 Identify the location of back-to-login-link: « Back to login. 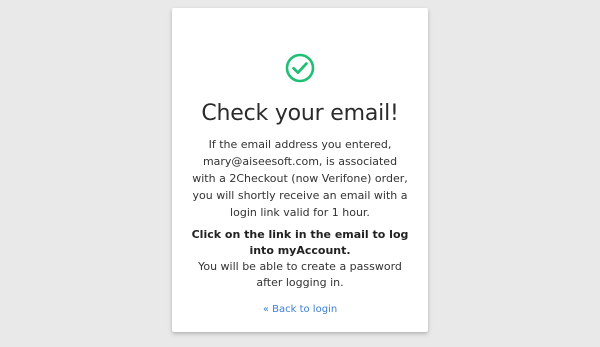
(300, 310).